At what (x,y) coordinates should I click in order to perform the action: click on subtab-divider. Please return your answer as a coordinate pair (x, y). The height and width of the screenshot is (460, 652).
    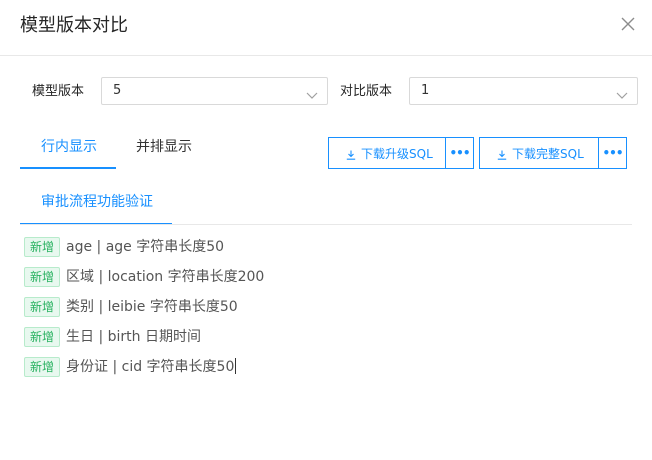
    Looking at the image, I should click on (326, 224).